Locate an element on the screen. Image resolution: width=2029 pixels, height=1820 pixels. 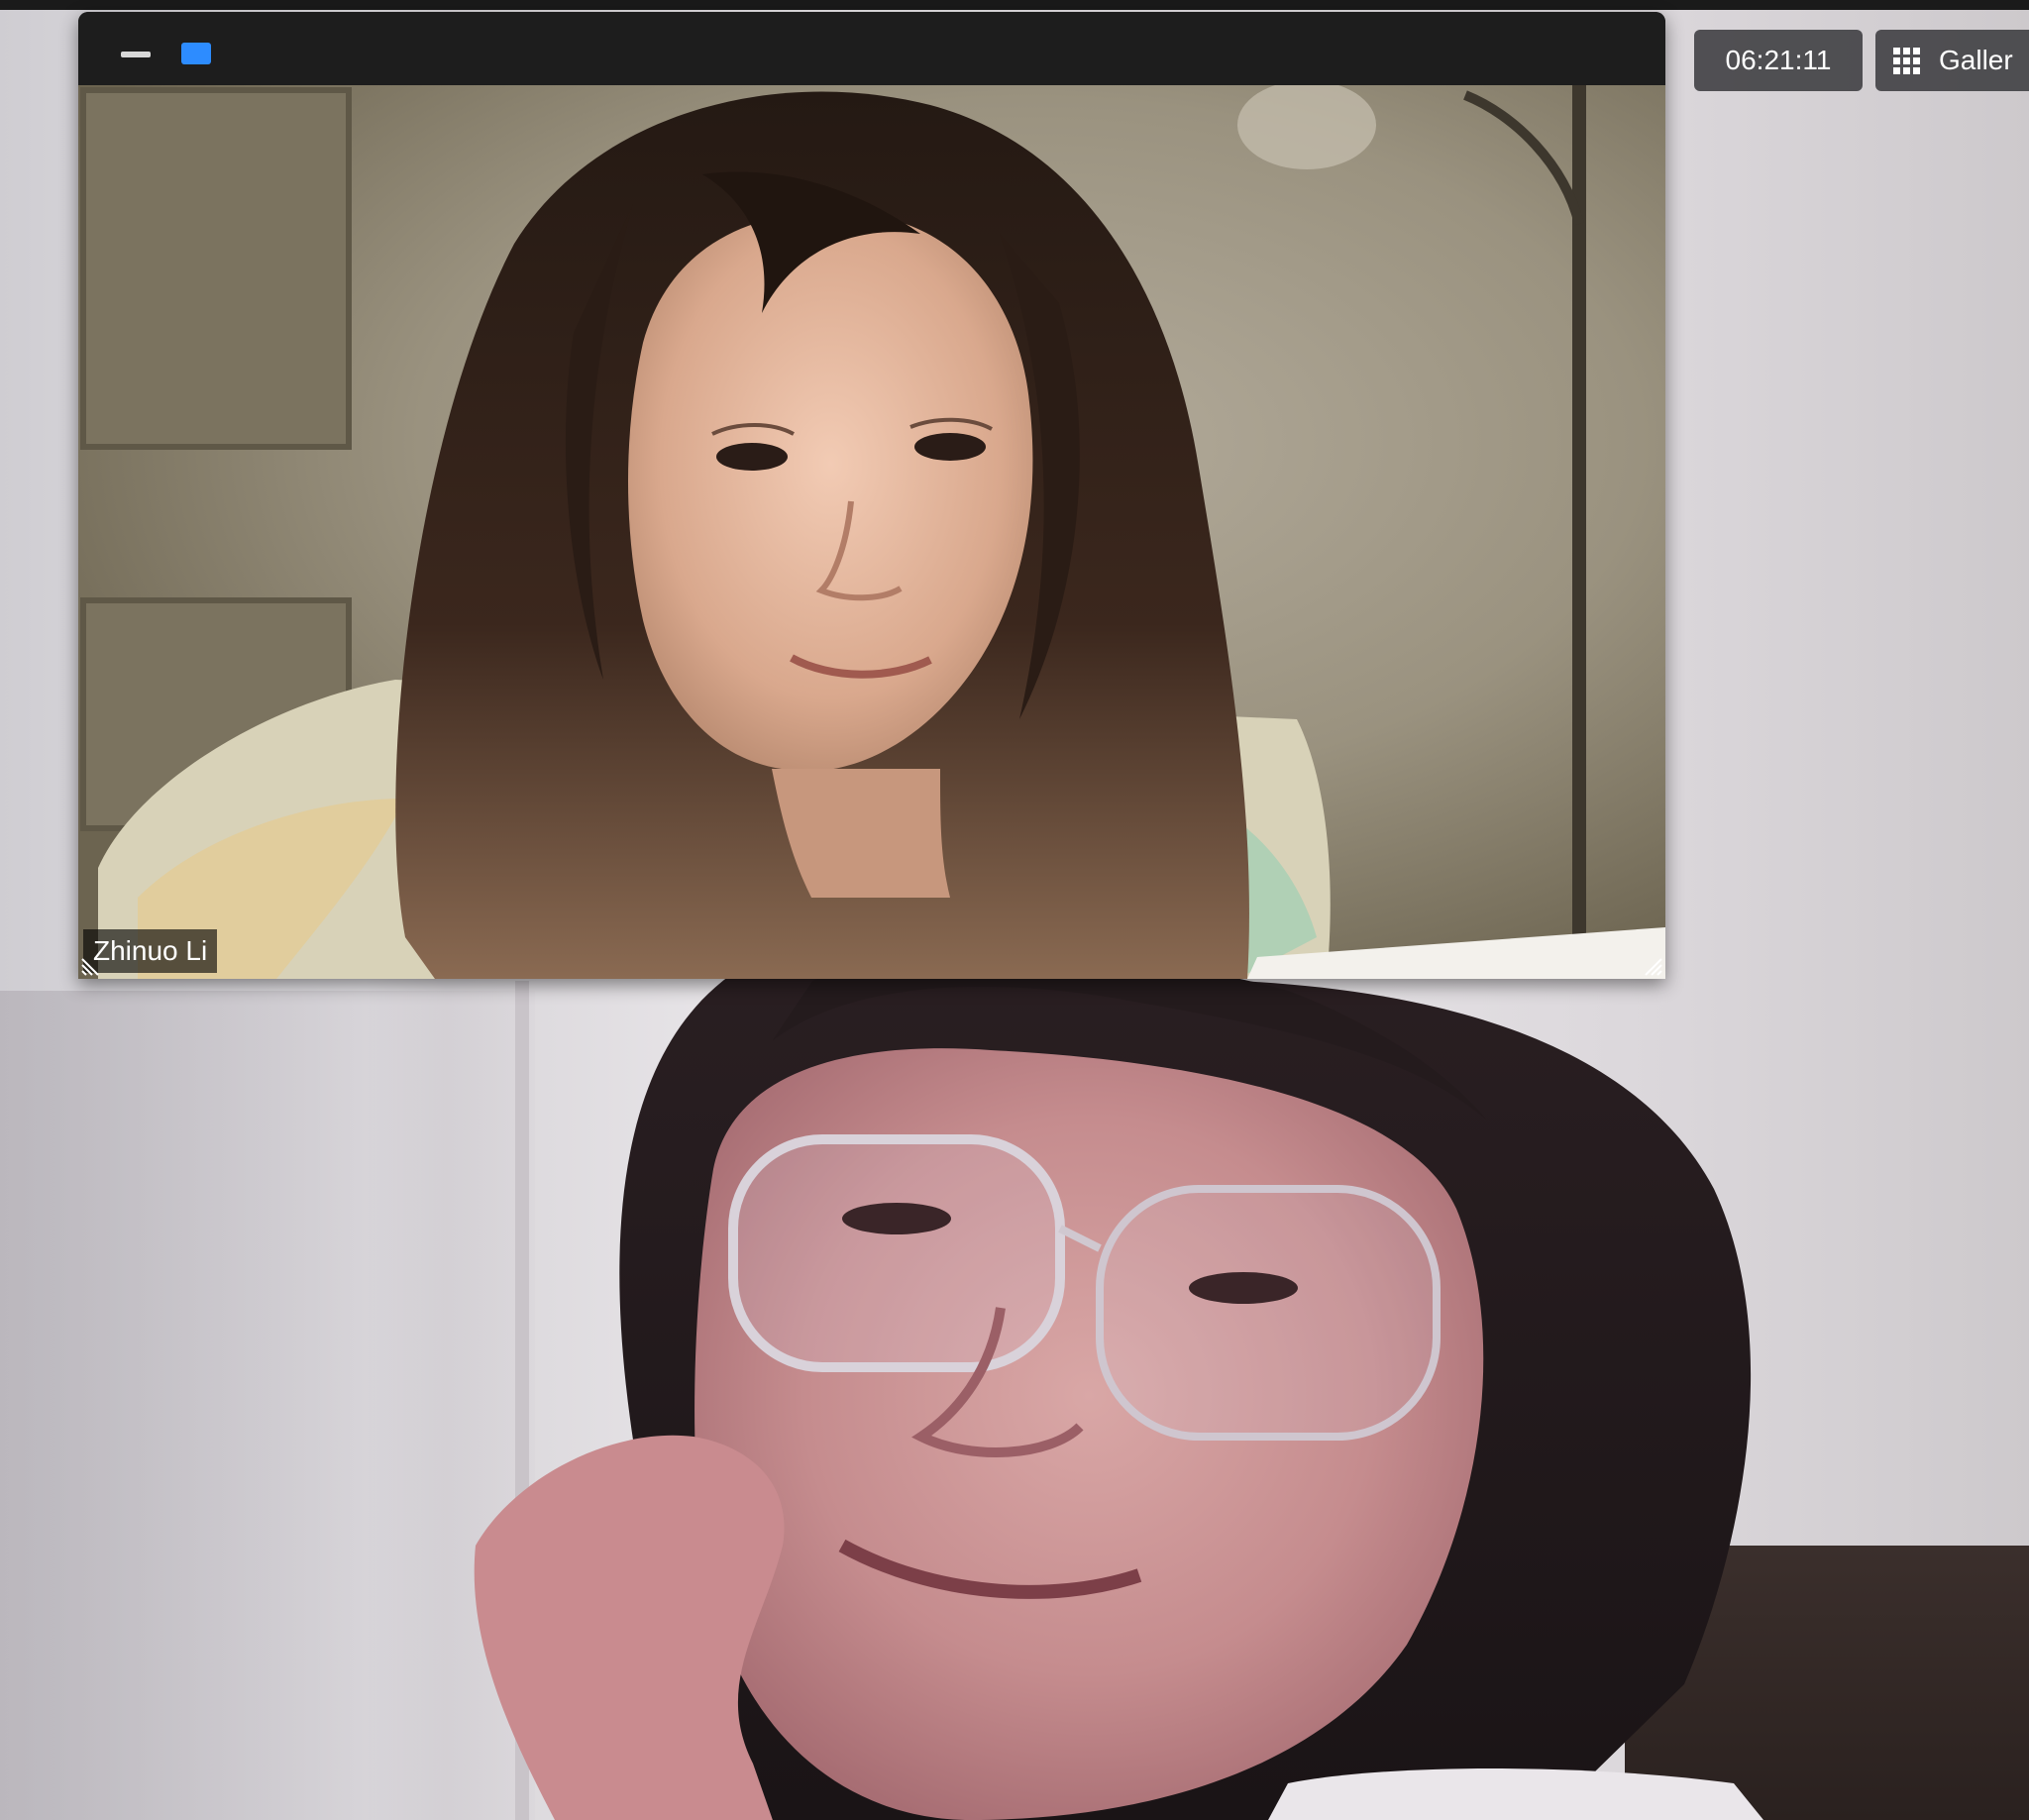
meeting-timer: 06:21:11 is located at coordinates (1778, 60).